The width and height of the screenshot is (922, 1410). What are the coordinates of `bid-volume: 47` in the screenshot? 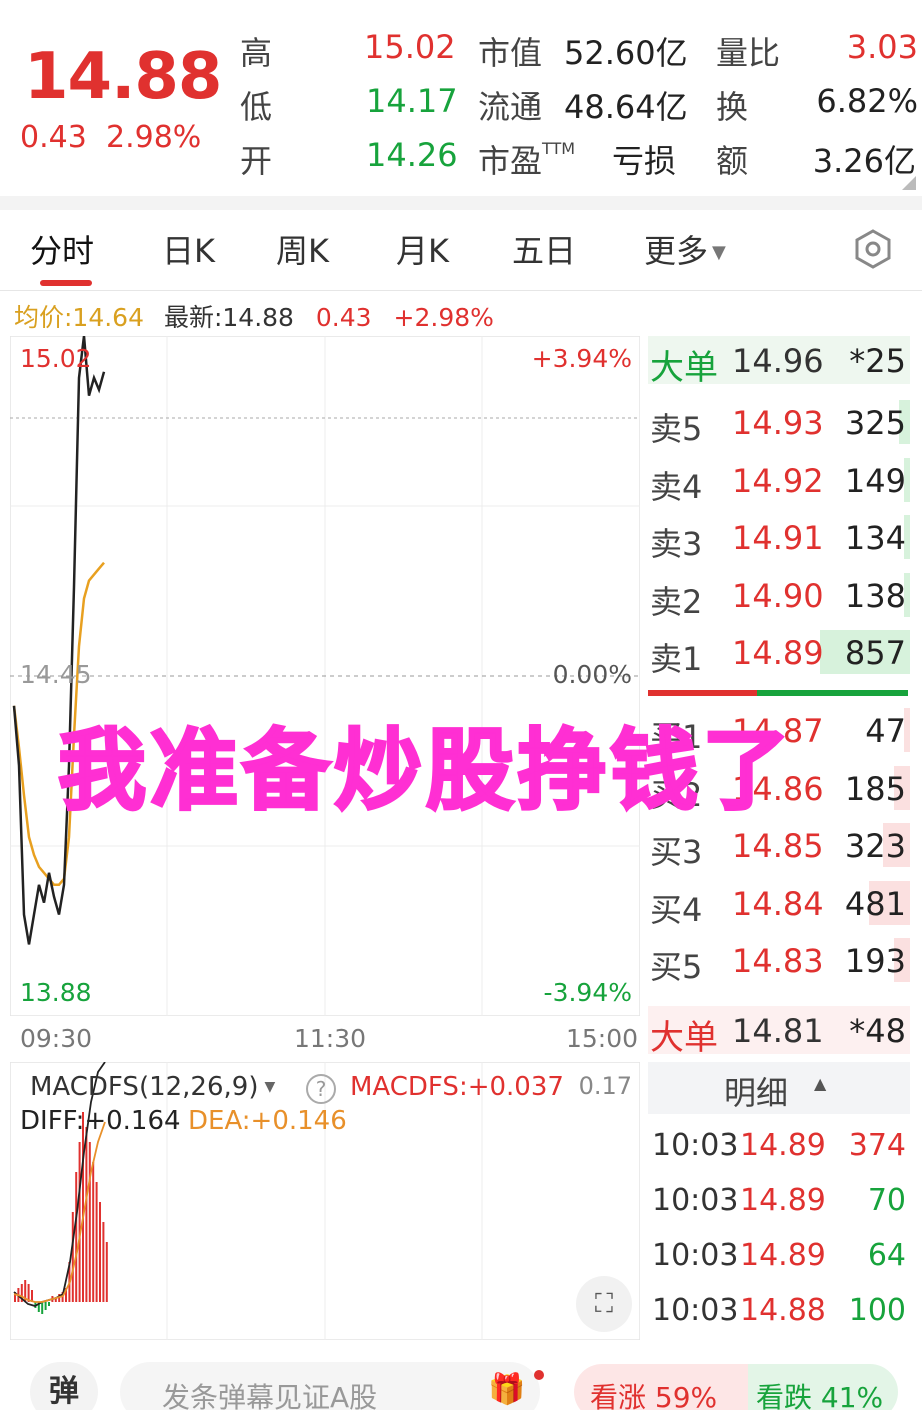 It's located at (885, 731).